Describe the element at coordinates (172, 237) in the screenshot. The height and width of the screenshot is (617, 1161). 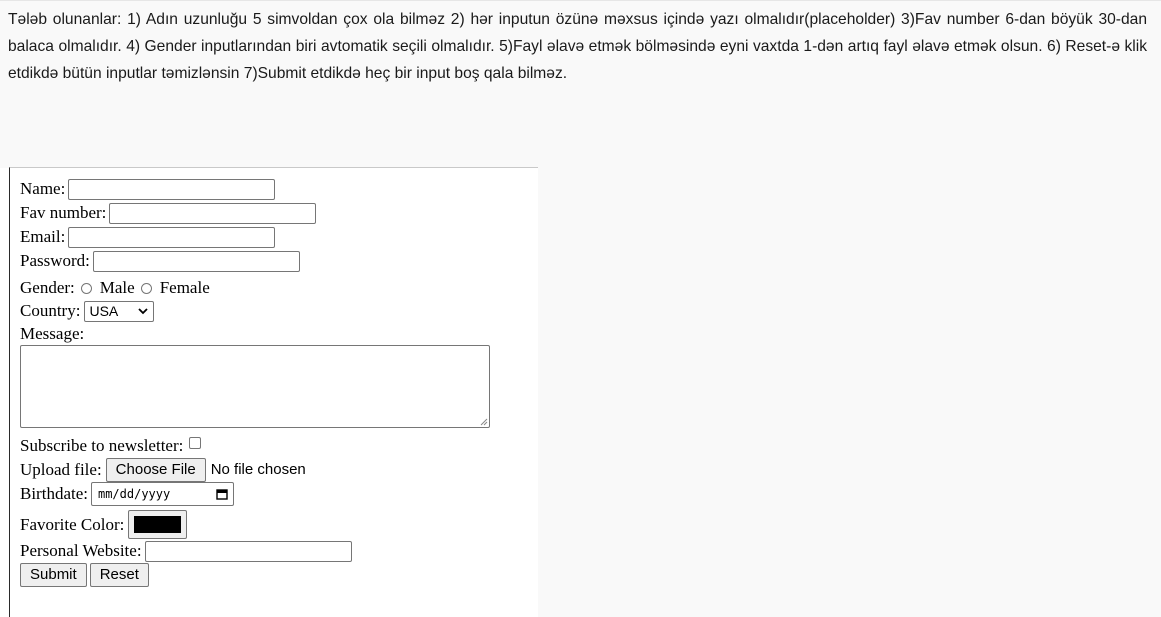
I see `email-input` at that location.